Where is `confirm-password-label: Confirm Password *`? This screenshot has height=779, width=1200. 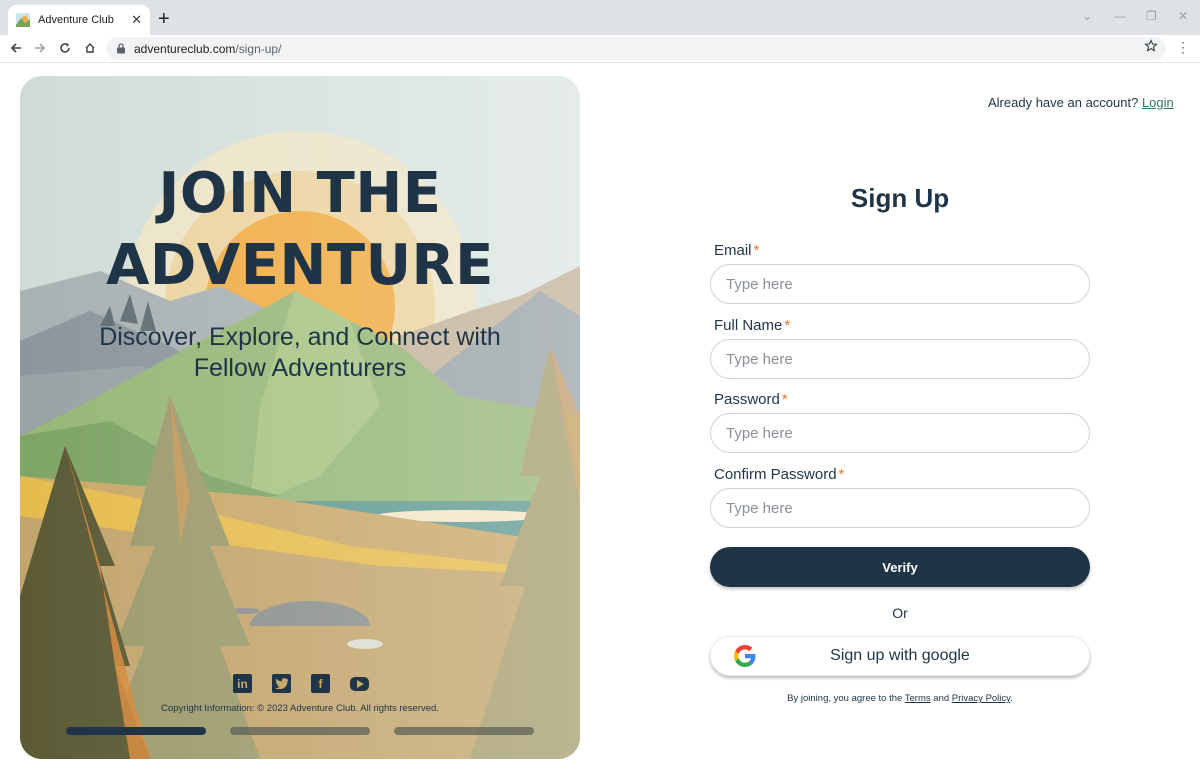 confirm-password-label: Confirm Password * is located at coordinates (779, 474).